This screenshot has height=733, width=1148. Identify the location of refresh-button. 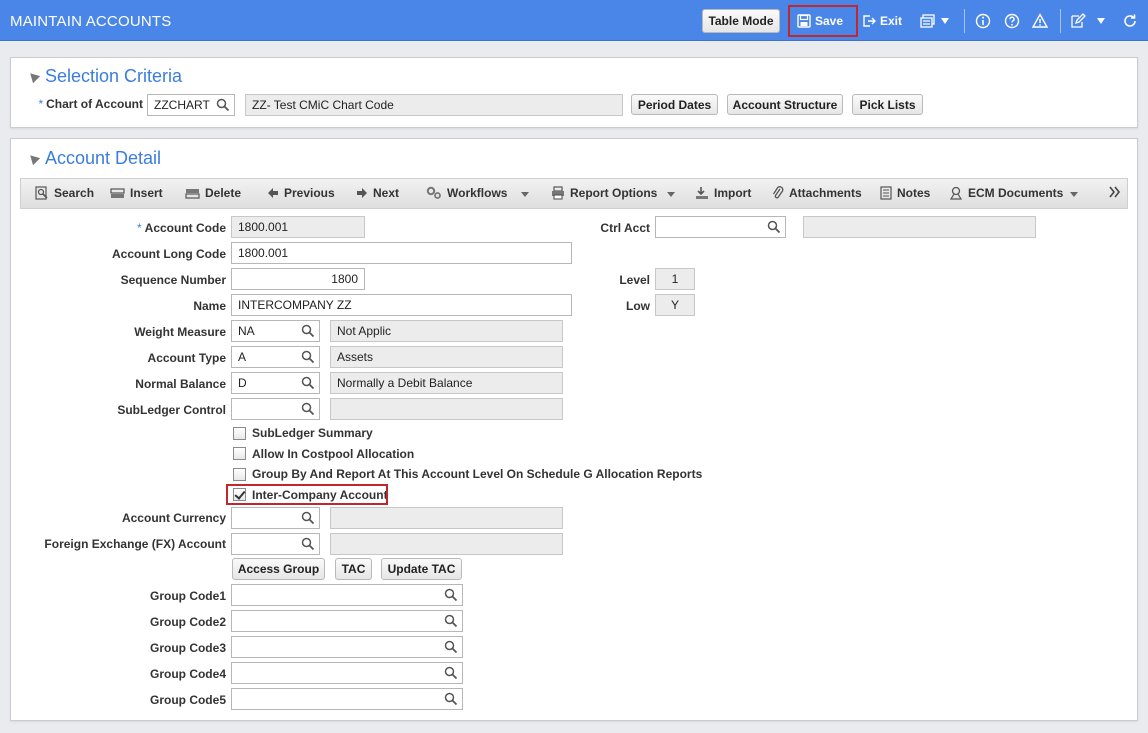
(1130, 21).